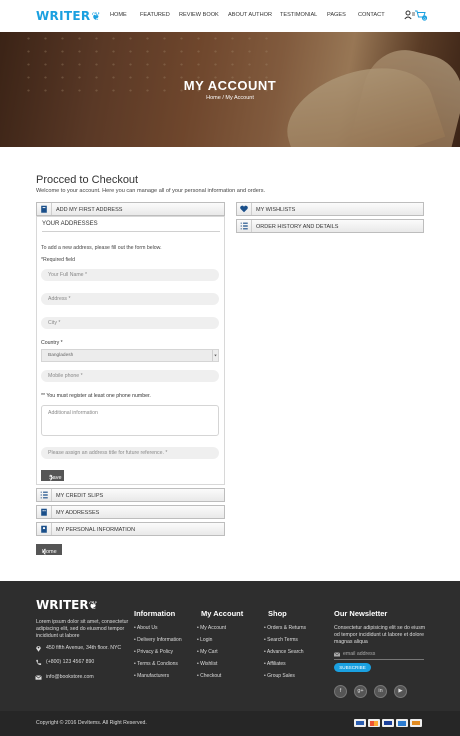 This screenshot has width=460, height=736. Describe the element at coordinates (380, 691) in the screenshot. I see `instagram-icon: in` at that location.